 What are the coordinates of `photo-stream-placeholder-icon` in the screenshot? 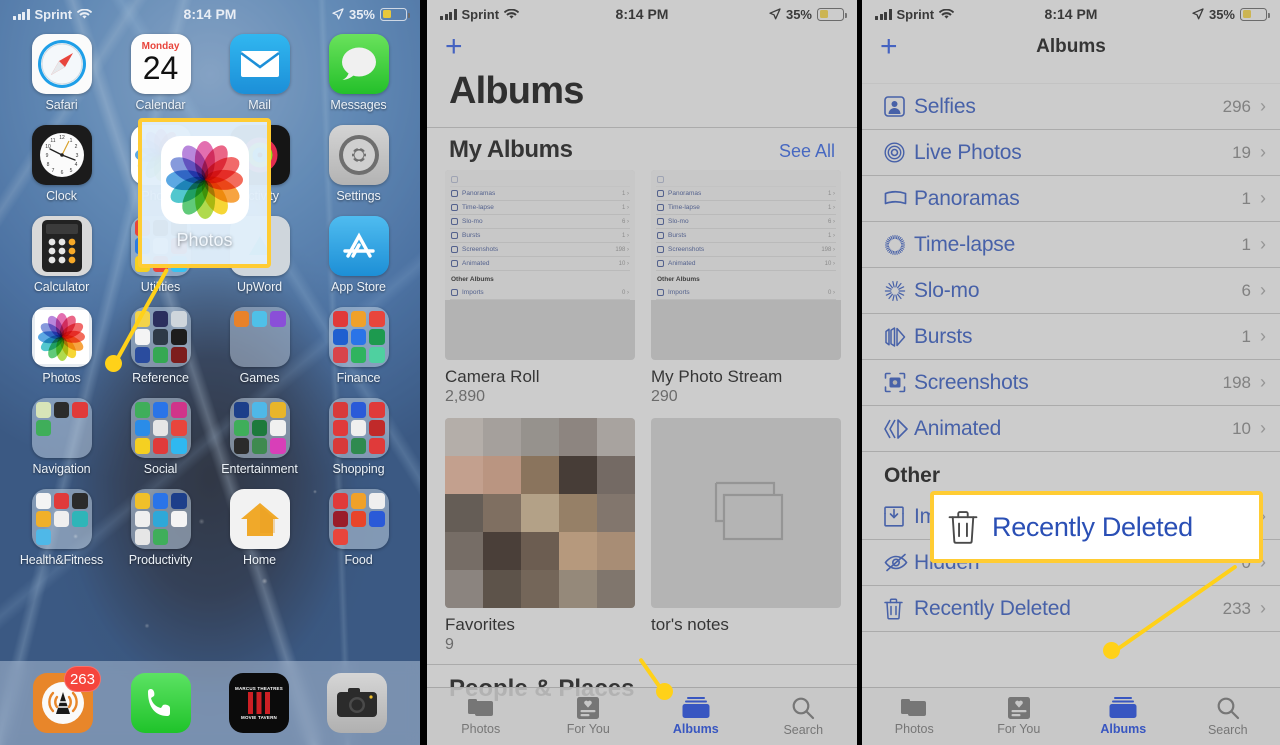 It's located at (746, 513).